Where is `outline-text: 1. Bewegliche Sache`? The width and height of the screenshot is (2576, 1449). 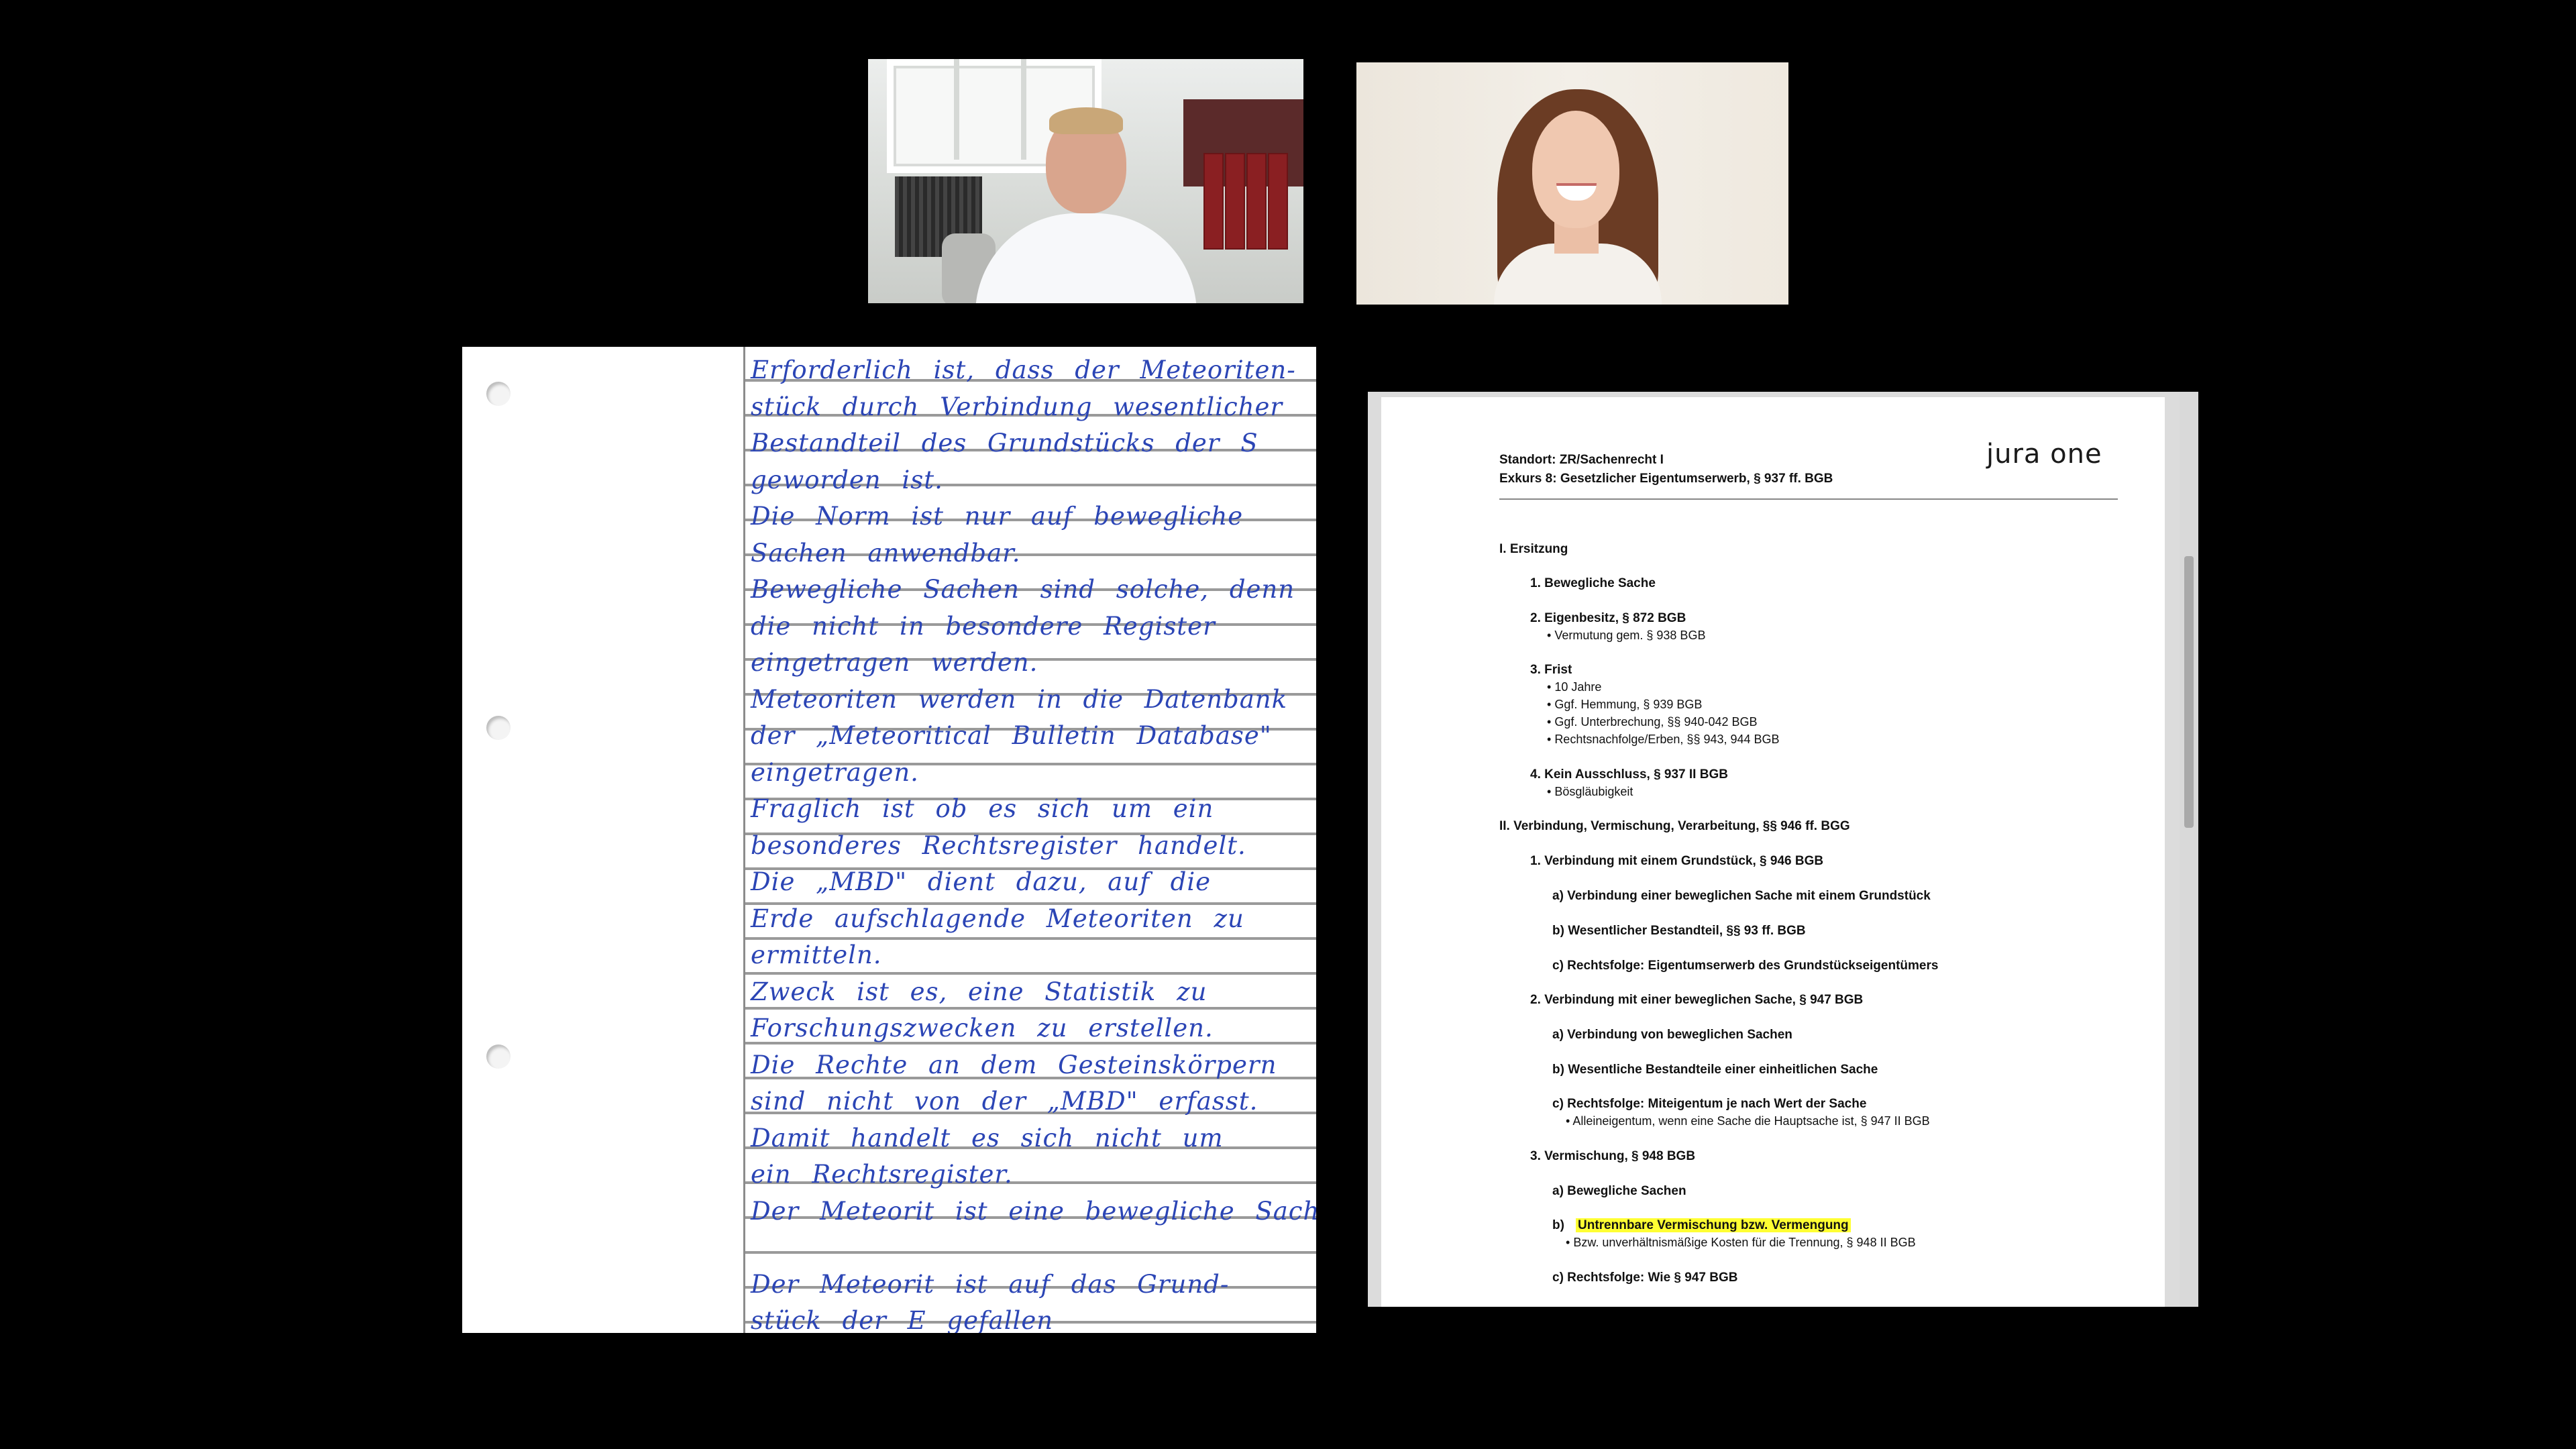 outline-text: 1. Bewegliche Sache is located at coordinates (1593, 583).